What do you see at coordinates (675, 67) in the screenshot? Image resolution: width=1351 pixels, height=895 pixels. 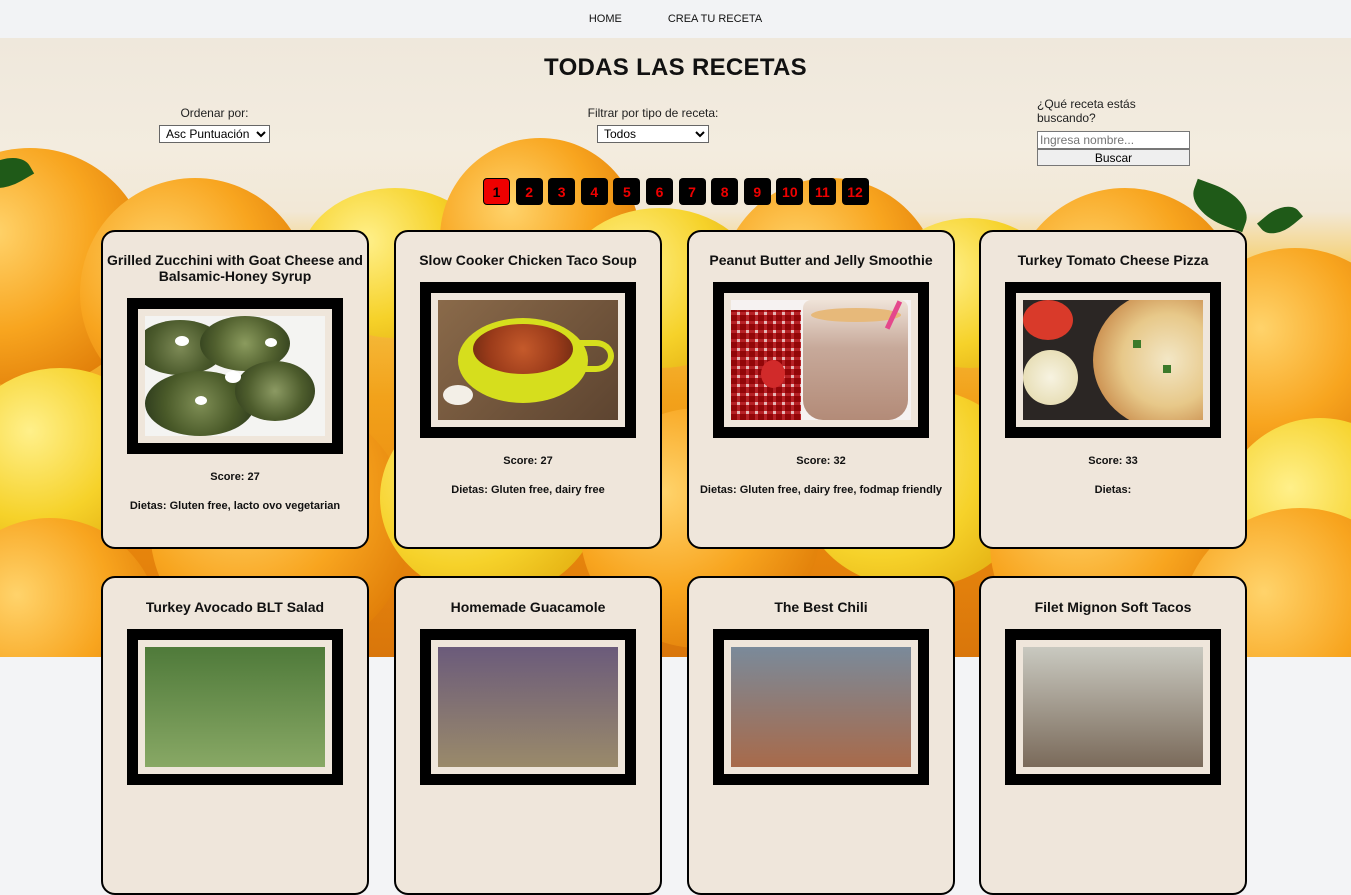 I see `page-title: TODAS LAS RECETAS` at bounding box center [675, 67].